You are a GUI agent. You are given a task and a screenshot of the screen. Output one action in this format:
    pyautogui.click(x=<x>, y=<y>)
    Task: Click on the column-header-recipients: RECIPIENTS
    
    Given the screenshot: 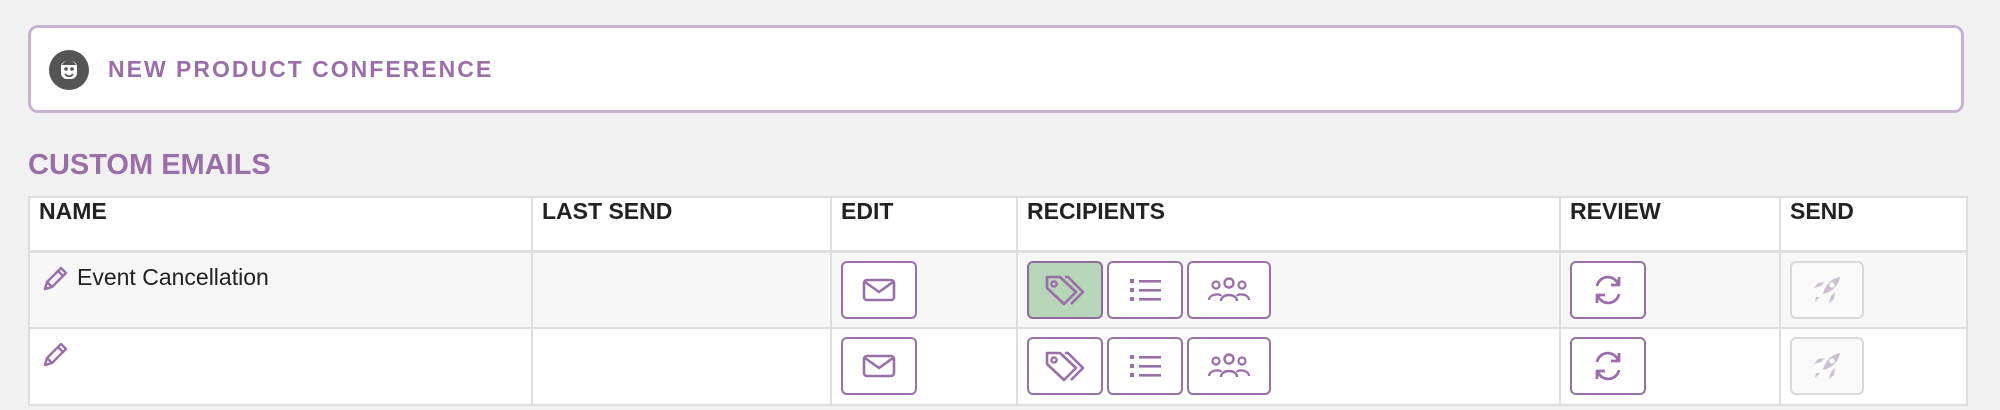 What is the action you would take?
    pyautogui.click(x=1288, y=224)
    